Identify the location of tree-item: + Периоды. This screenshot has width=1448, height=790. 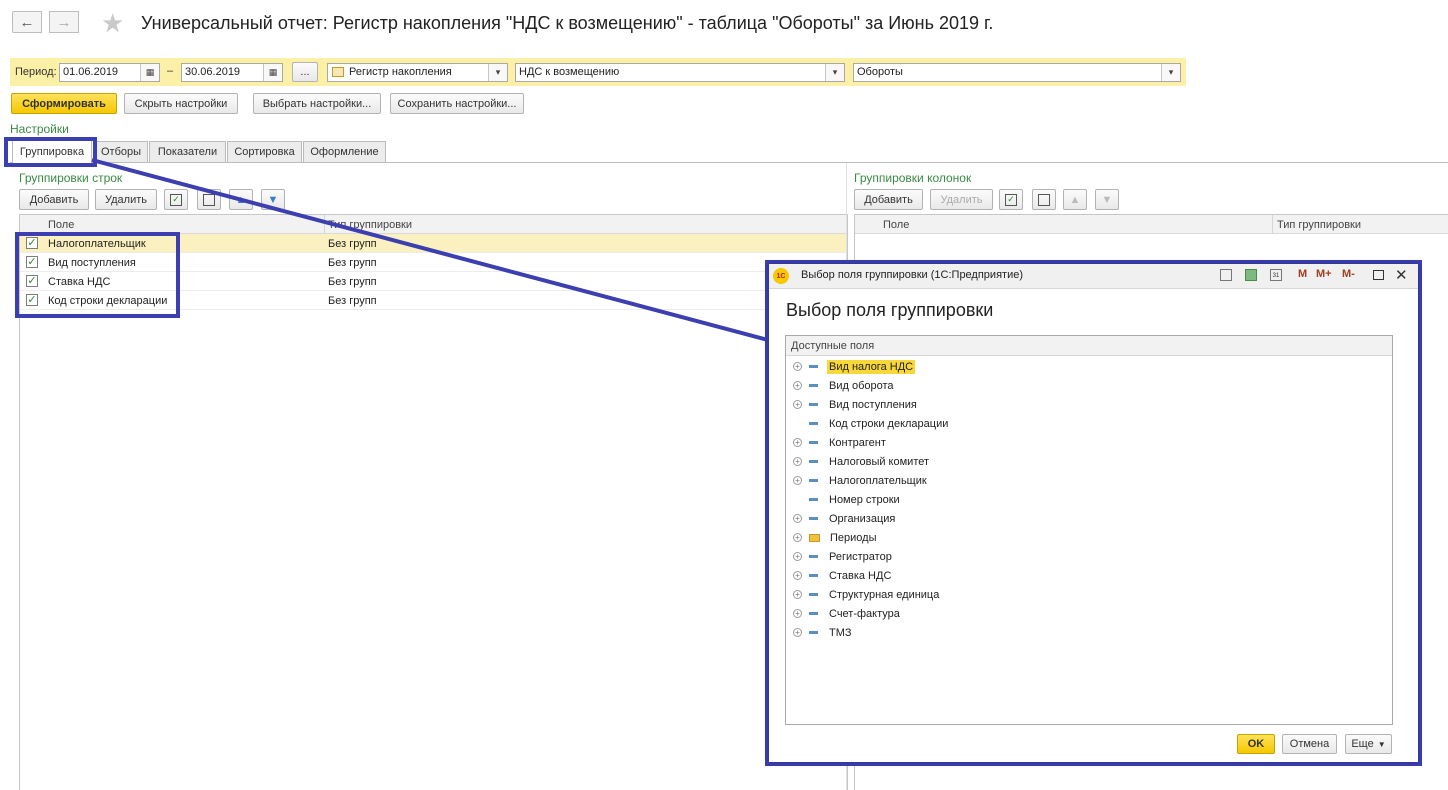
(836, 537).